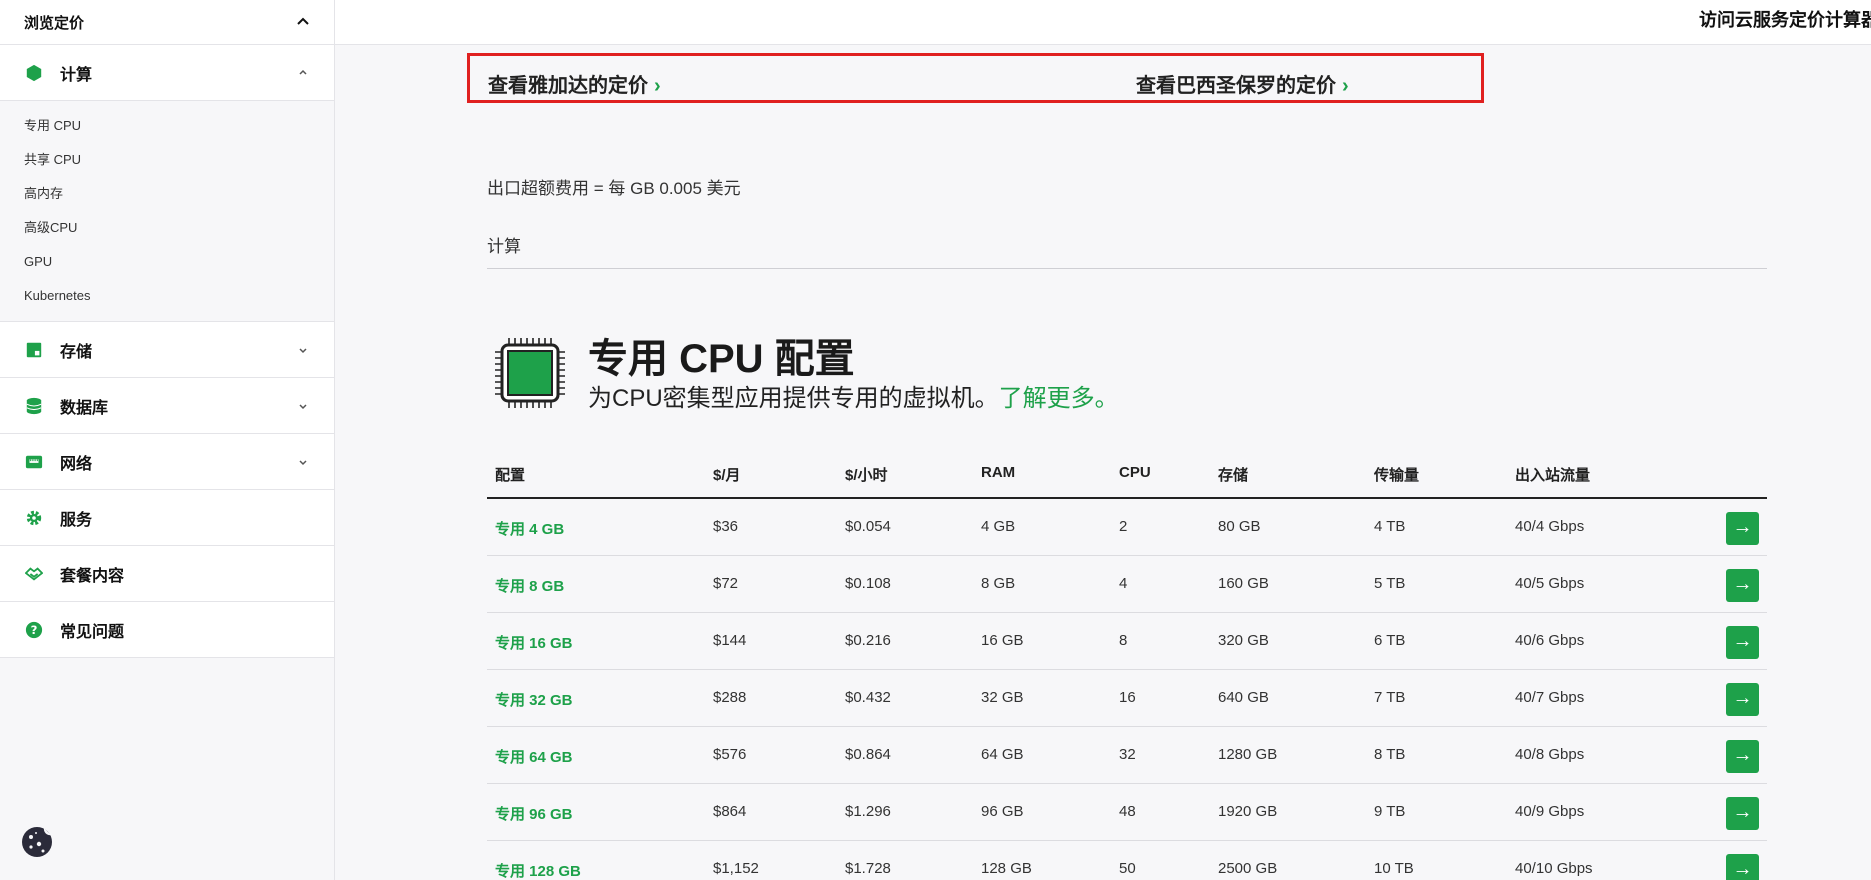 The image size is (1871, 880). Describe the element at coordinates (998, 583) in the screenshot. I see `ram-value: 8 GB` at that location.